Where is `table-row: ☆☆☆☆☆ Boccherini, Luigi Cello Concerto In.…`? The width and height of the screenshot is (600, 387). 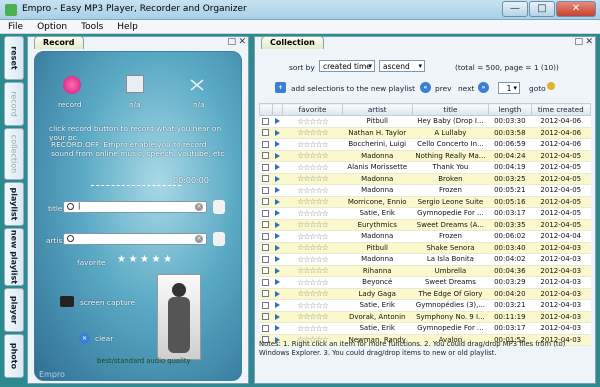
table-row: ☆☆☆☆☆ Boccherini, Luigi Cello Concerto In.… is located at coordinates (425, 144).